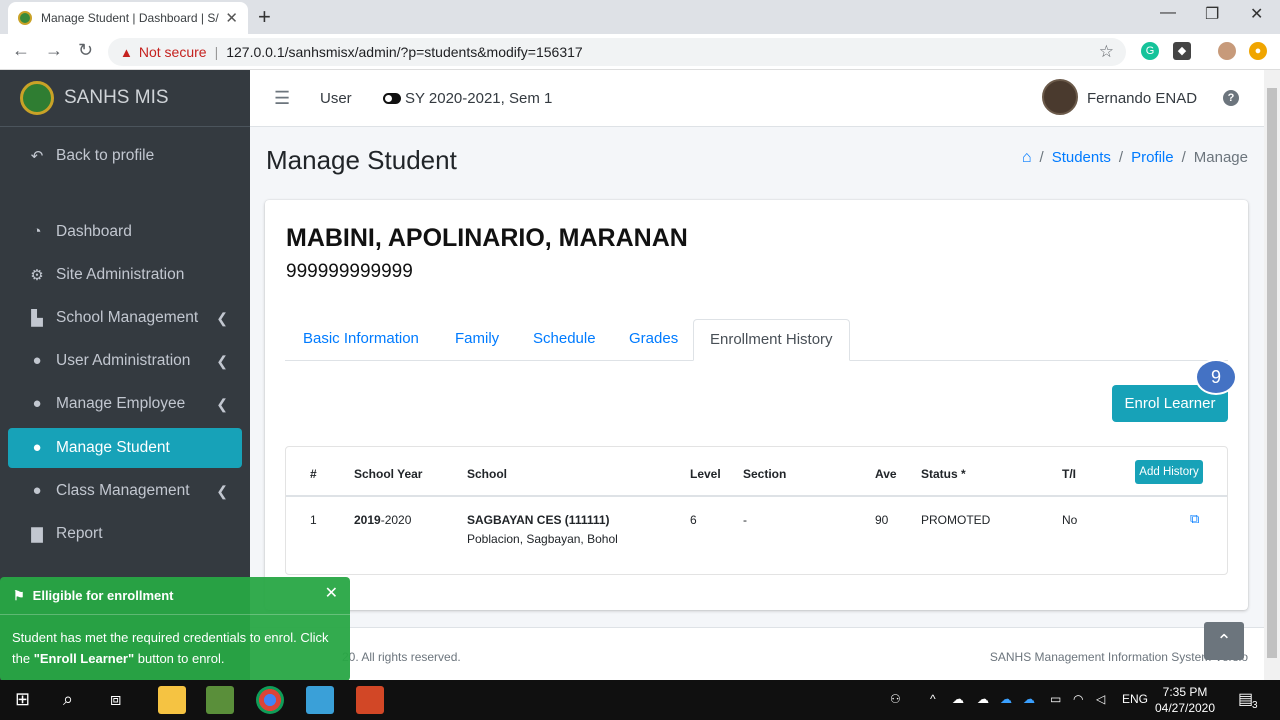  What do you see at coordinates (22, 699) in the screenshot?
I see `windows-start-icon: ⊞` at bounding box center [22, 699].